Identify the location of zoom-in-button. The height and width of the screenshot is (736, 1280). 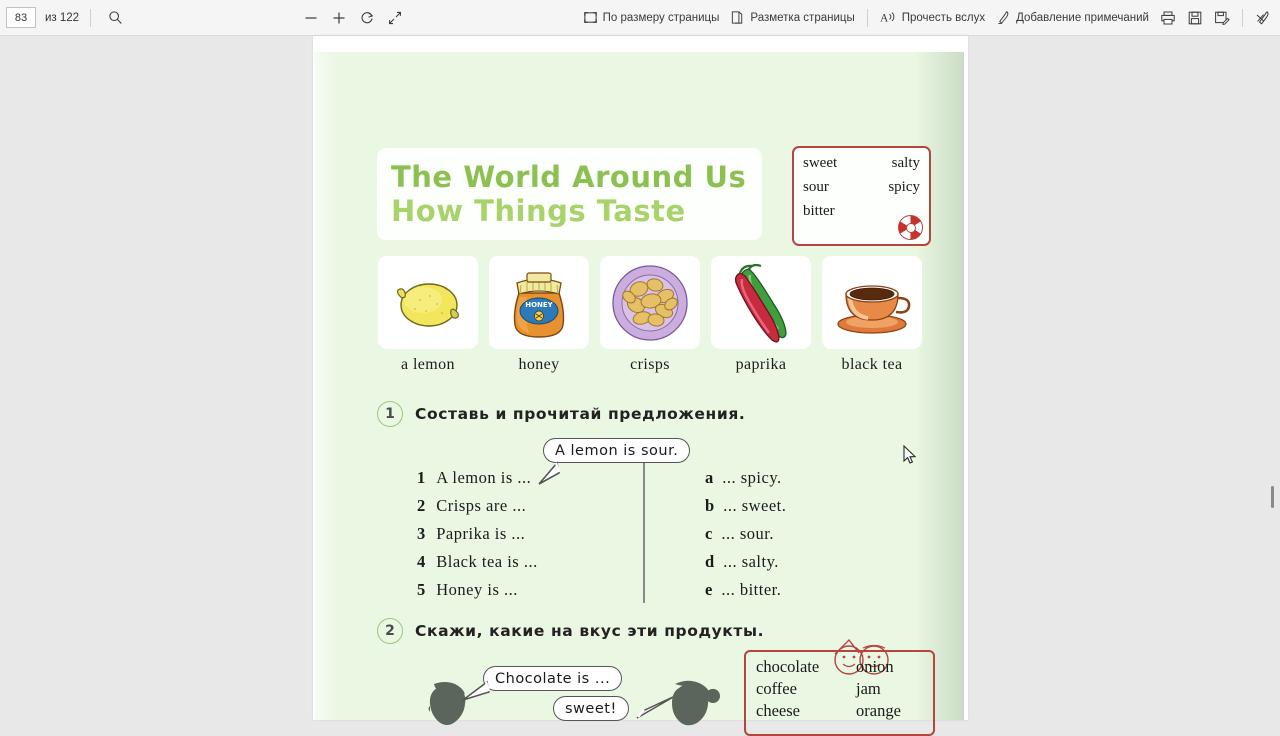
(339, 18).